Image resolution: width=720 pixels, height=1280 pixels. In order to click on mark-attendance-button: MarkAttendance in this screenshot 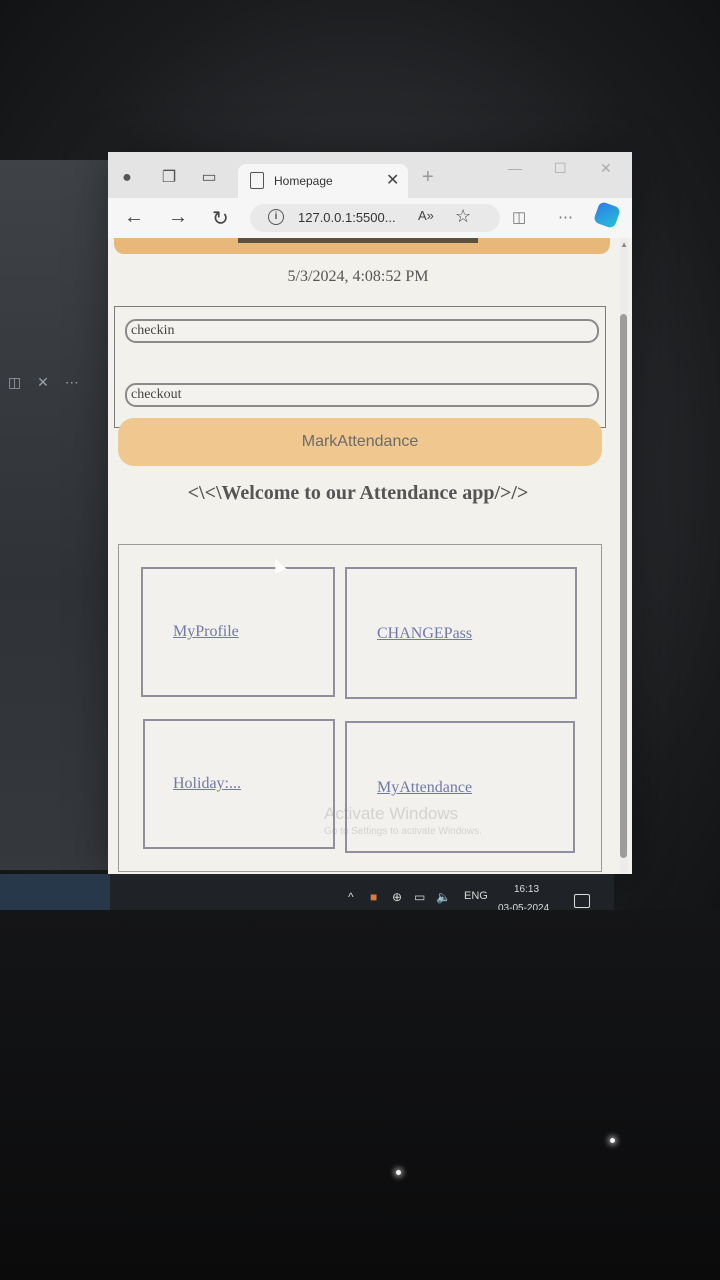, I will do `click(360, 442)`.